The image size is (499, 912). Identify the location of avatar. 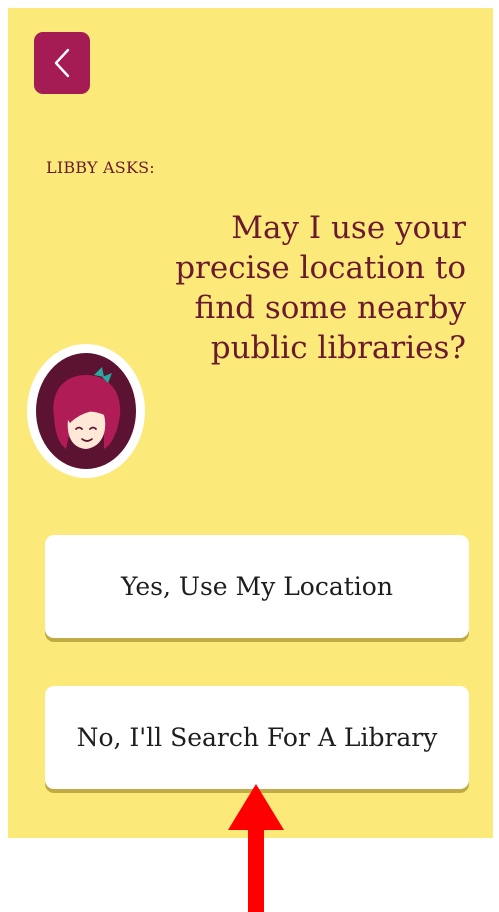
(86, 411).